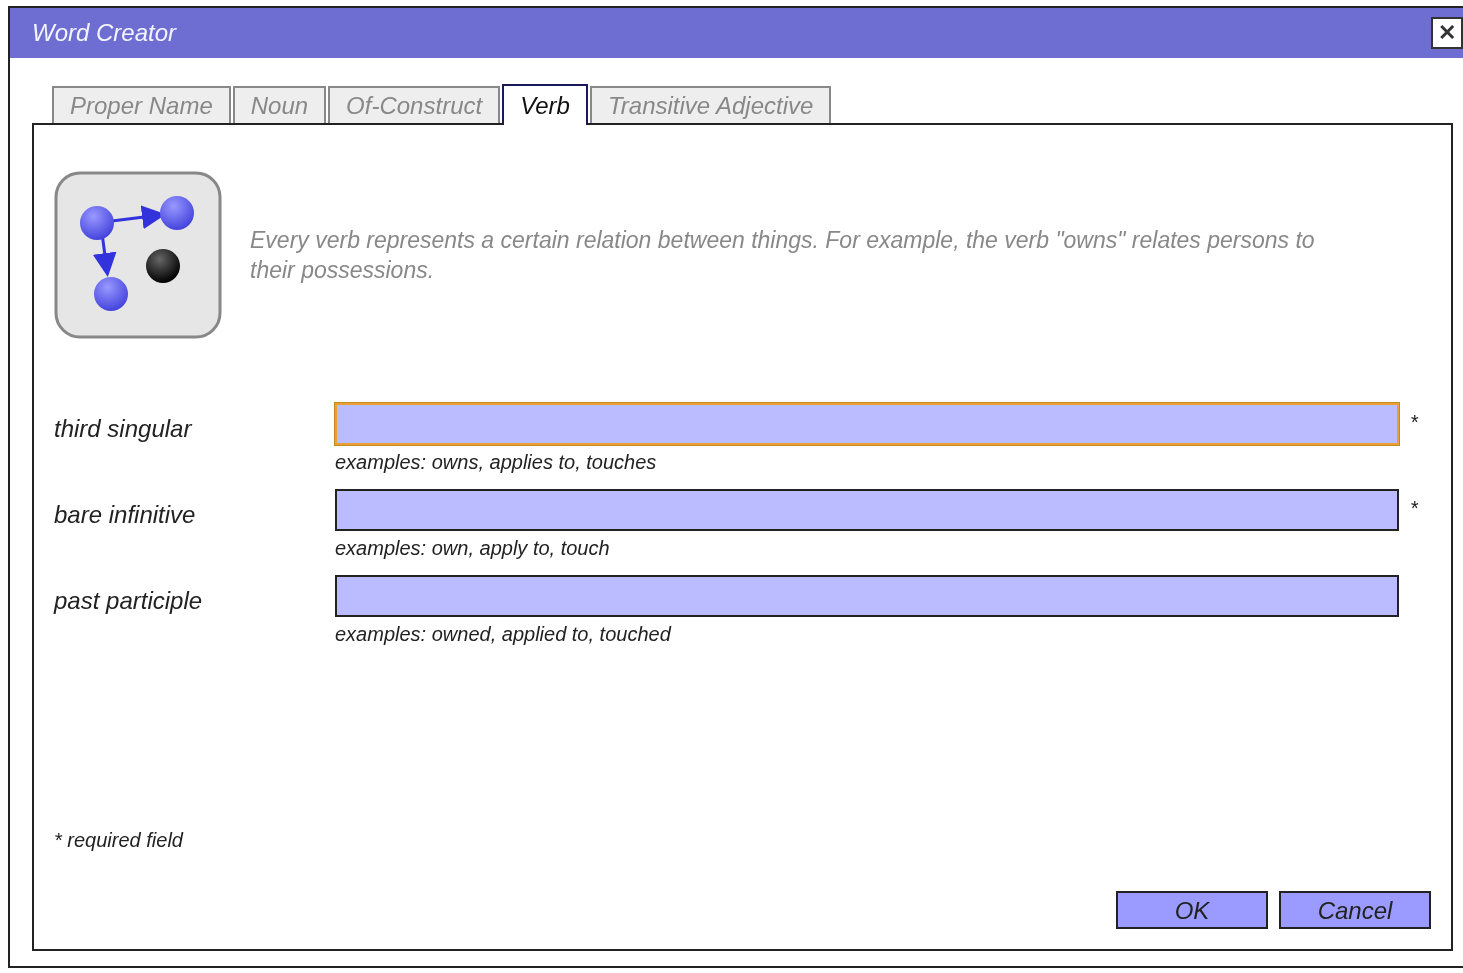  What do you see at coordinates (124, 429) in the screenshot?
I see `field-label: third singular` at bounding box center [124, 429].